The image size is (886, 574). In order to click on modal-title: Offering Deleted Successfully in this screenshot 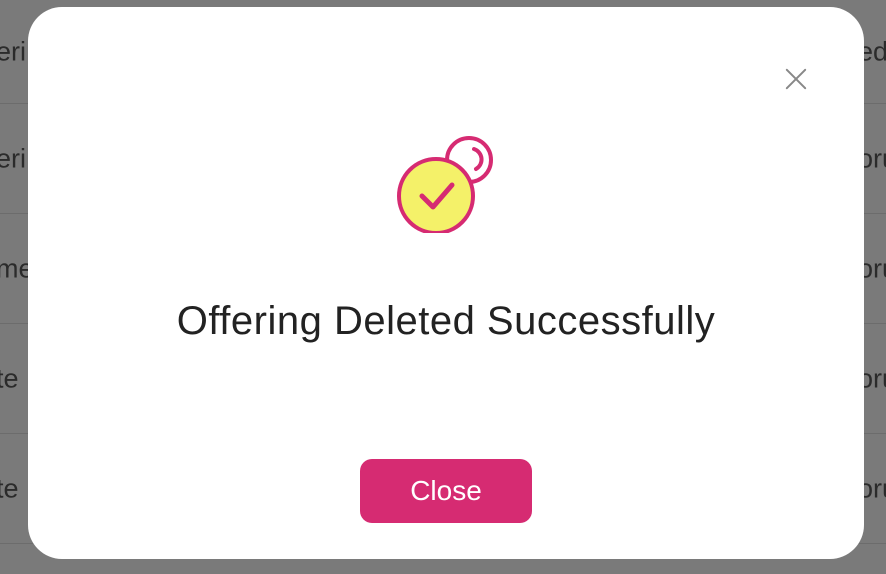, I will do `click(446, 321)`.